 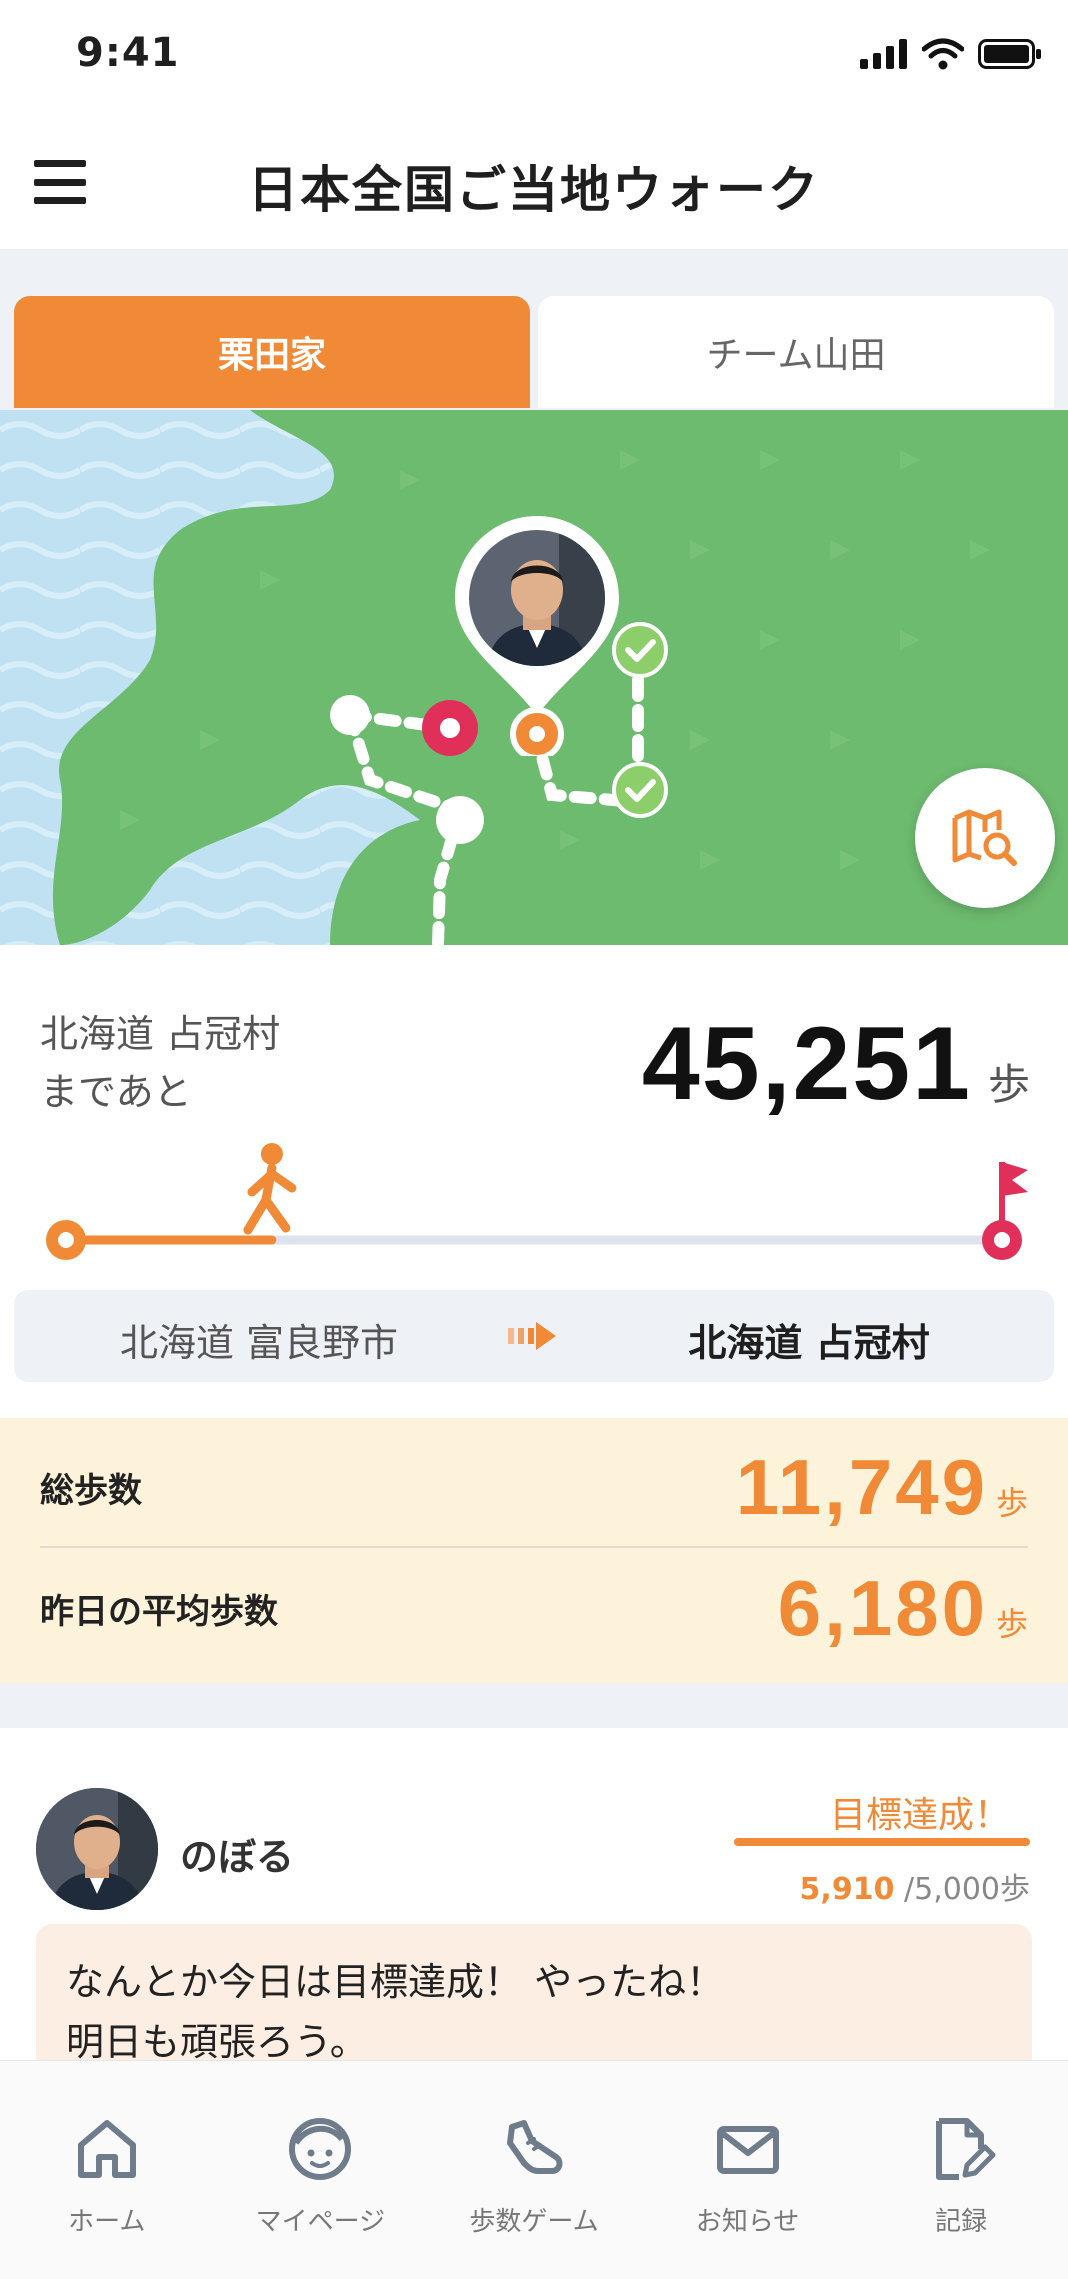 I want to click on user-location-pin, so click(x=537, y=636).